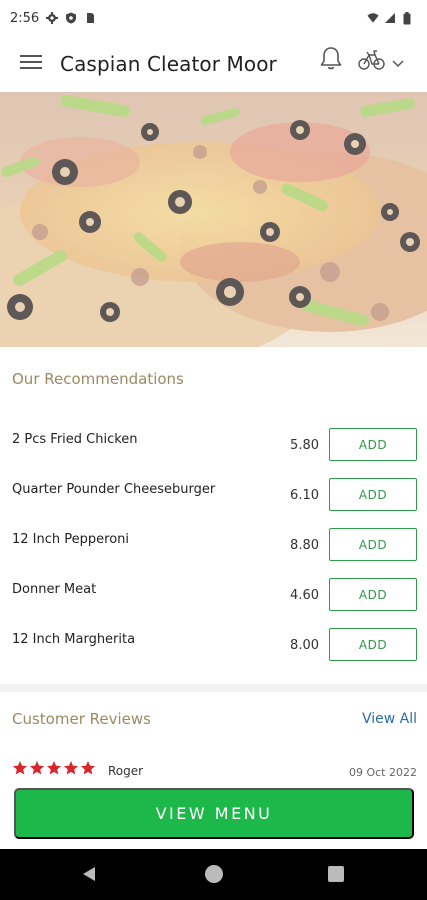 The width and height of the screenshot is (427, 900). I want to click on rating-stars, so click(54, 768).